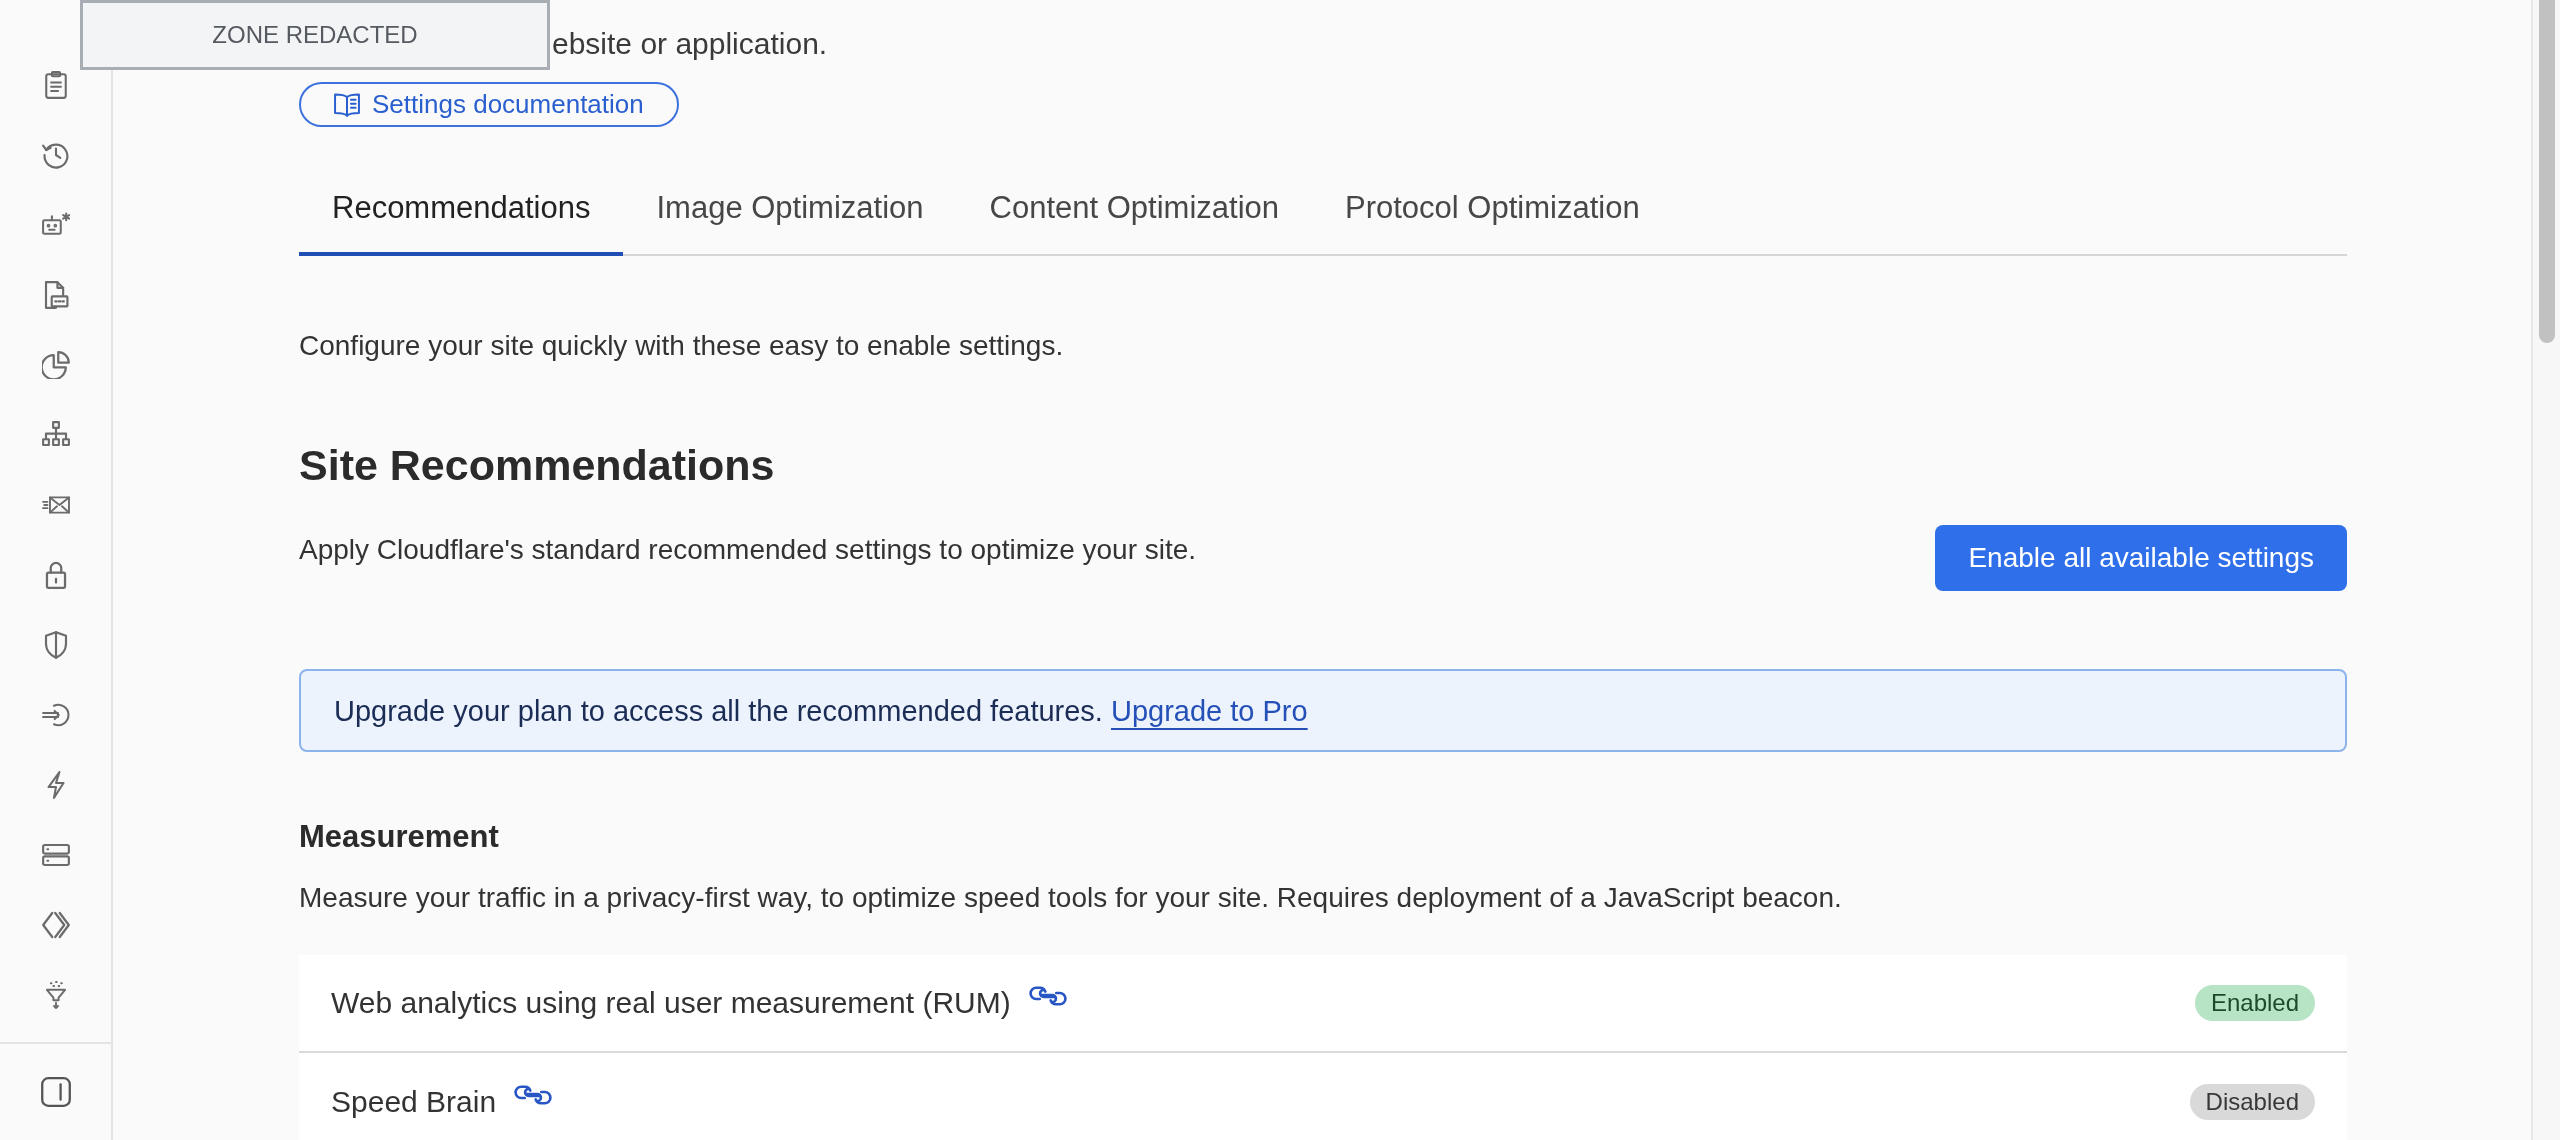  What do you see at coordinates (1209, 710) in the screenshot?
I see `upgrade-link: Upgrade to Pro` at bounding box center [1209, 710].